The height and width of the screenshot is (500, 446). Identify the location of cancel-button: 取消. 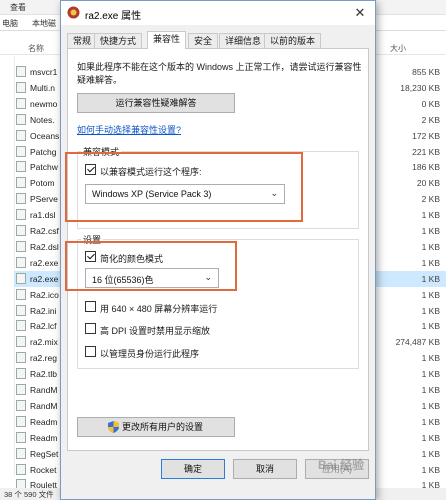
(265, 469).